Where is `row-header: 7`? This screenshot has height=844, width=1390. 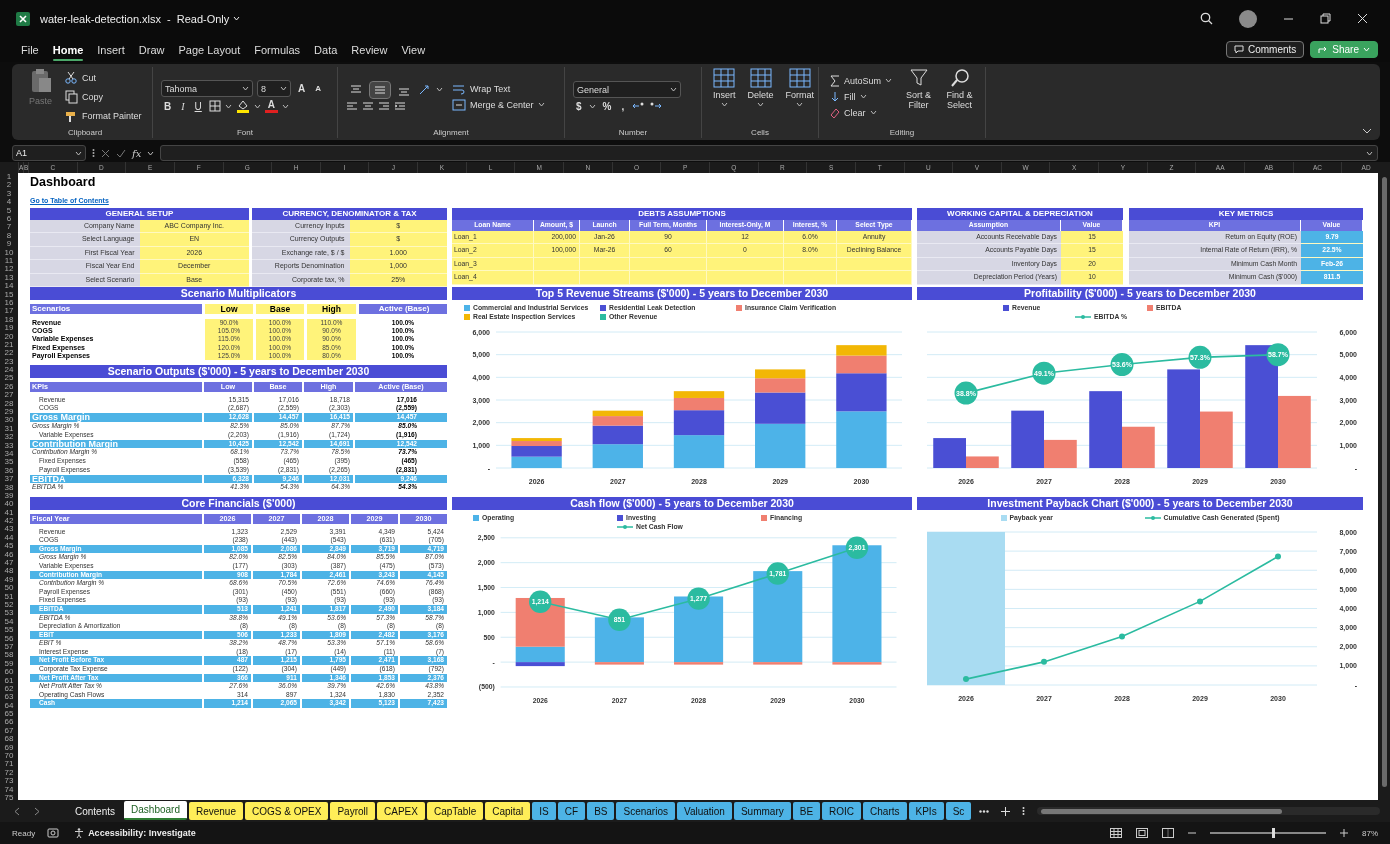 row-header: 7 is located at coordinates (9, 227).